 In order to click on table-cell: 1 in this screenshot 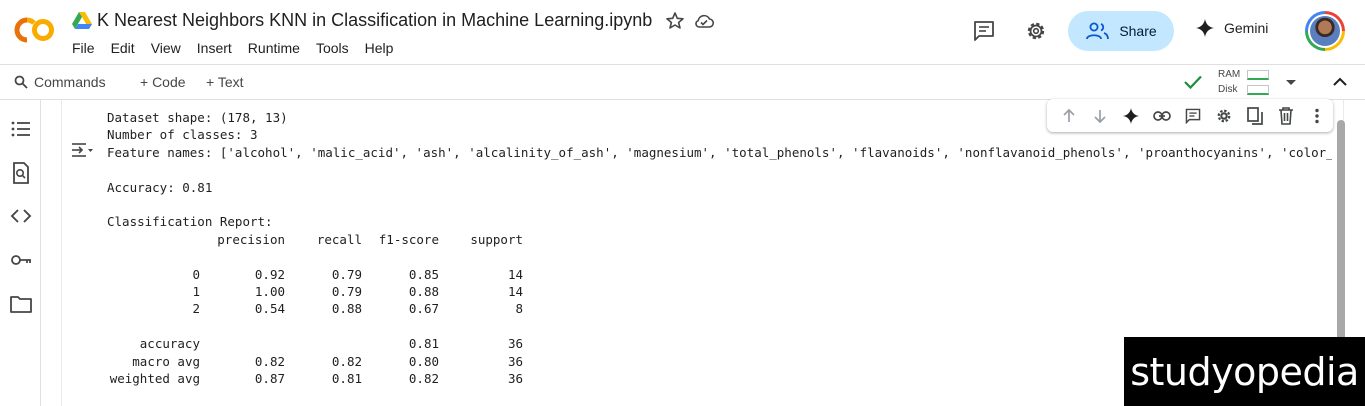, I will do `click(196, 291)`.